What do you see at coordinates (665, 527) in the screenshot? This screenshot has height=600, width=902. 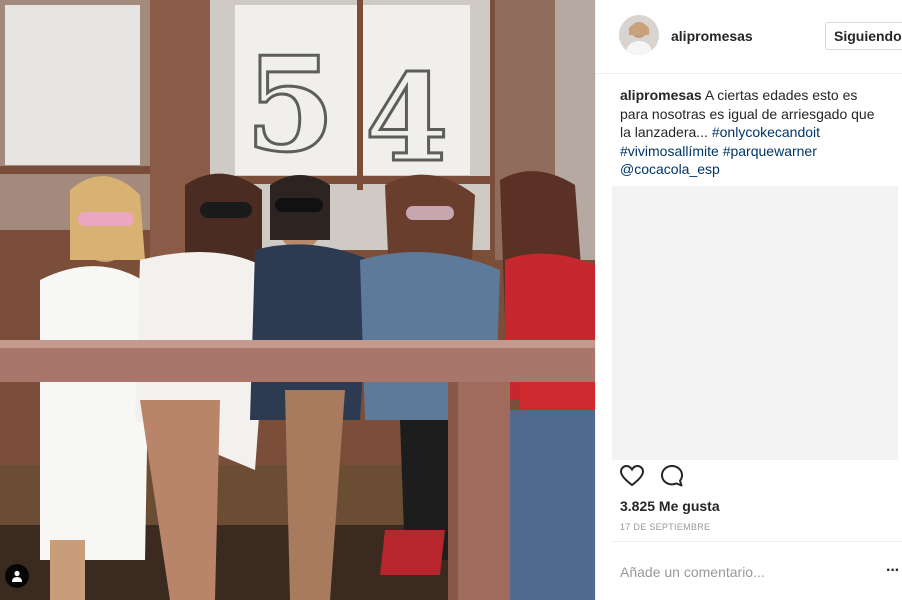 I see `post-date: 17 DE SEPTIEMBRE` at bounding box center [665, 527].